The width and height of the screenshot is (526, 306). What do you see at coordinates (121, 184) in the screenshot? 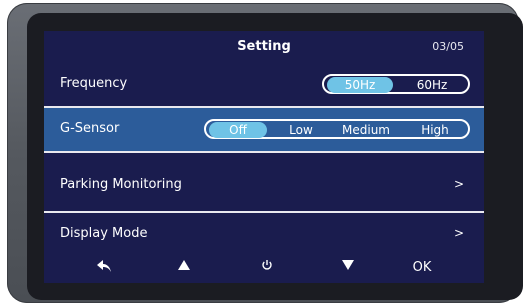
I see `parking-monitoring-label: Parking Monitoring` at bounding box center [121, 184].